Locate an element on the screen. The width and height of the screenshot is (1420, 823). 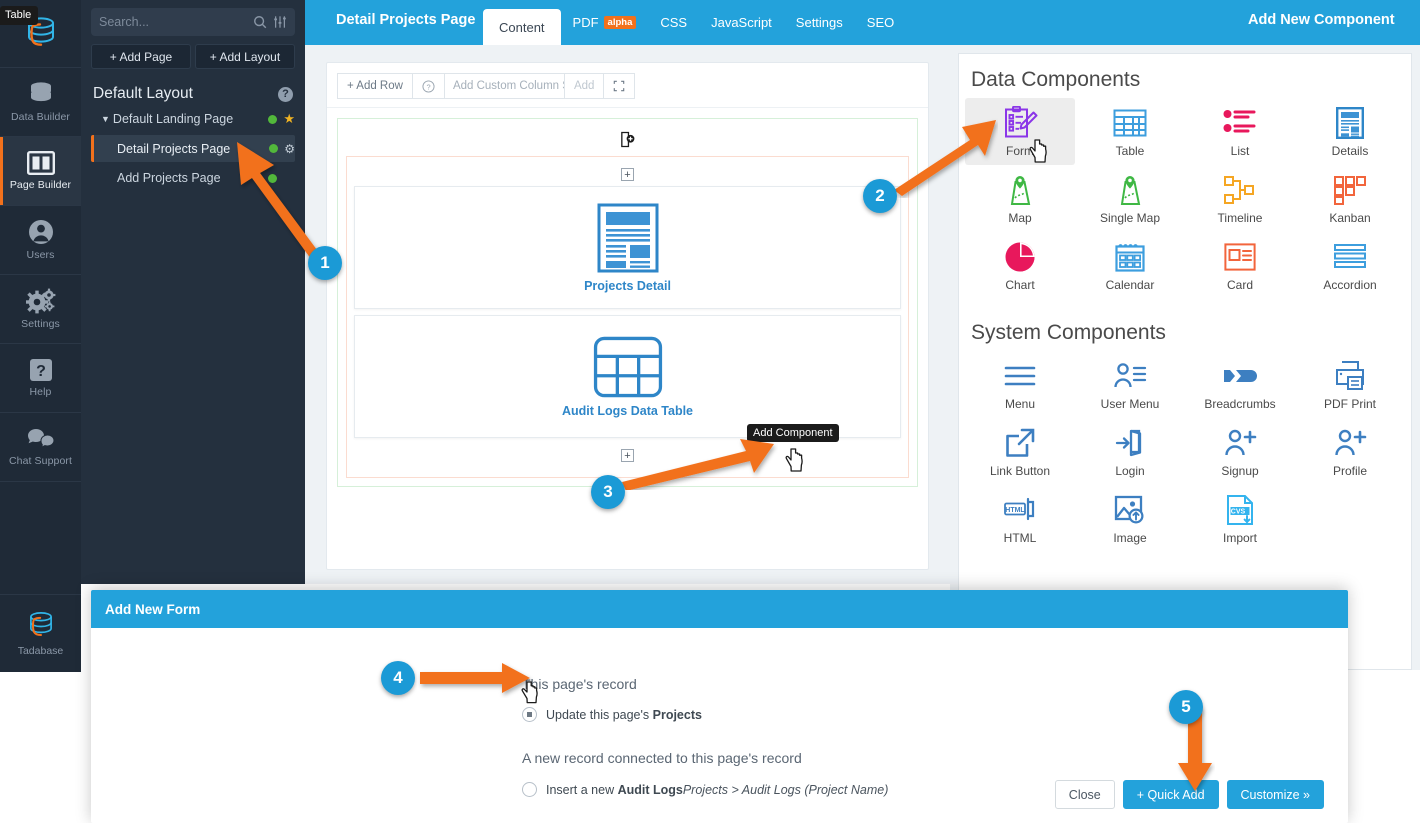
component-option-profile: Profile is located at coordinates (1350, 451).